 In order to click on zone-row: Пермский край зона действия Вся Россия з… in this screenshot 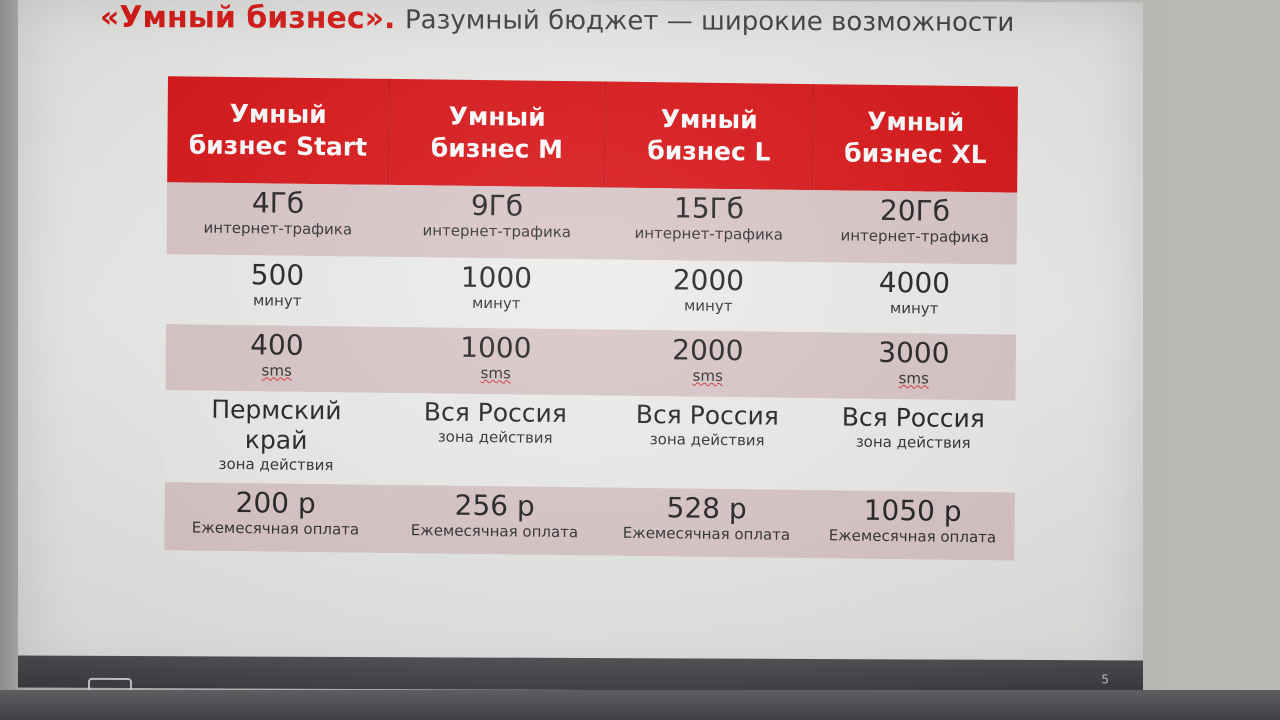, I will do `click(590, 441)`.